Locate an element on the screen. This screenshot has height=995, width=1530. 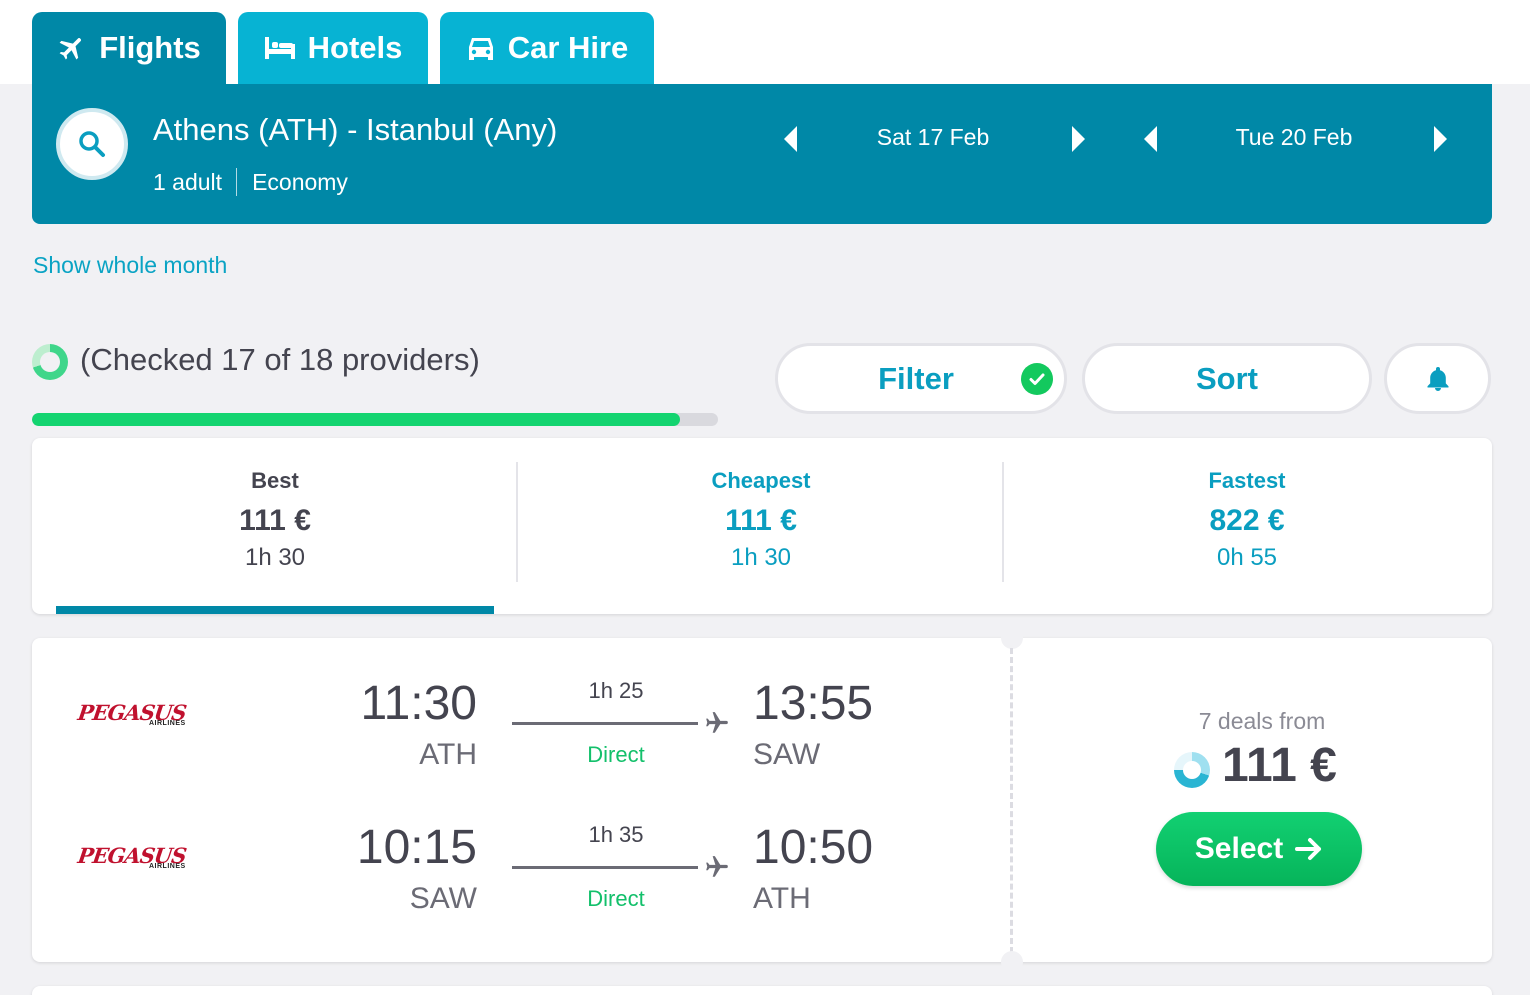
tab-car-hire-label: Car Hire is located at coordinates (568, 47).